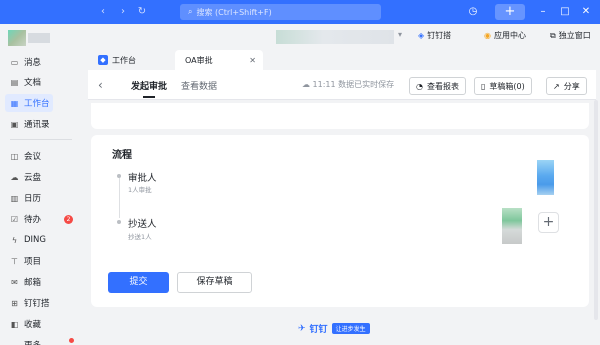 This screenshot has height=345, width=600. What do you see at coordinates (29, 340) in the screenshot?
I see `sidebar-item-more: ⋯更多` at bounding box center [29, 340].